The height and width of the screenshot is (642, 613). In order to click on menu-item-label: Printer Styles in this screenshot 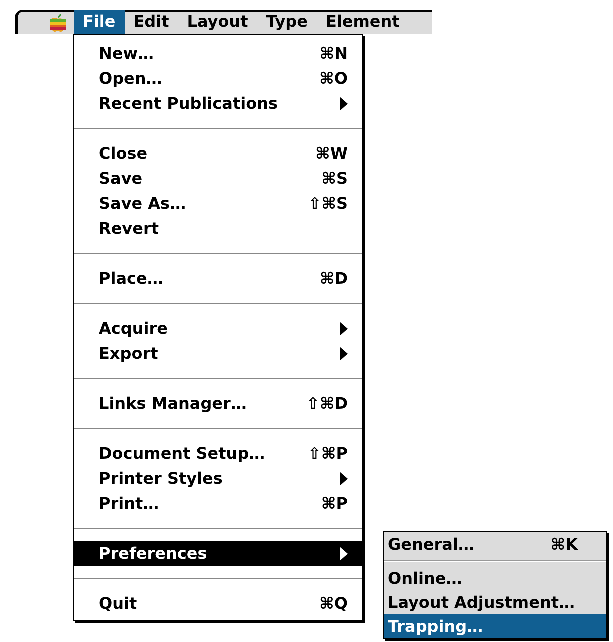, I will do `click(161, 478)`.